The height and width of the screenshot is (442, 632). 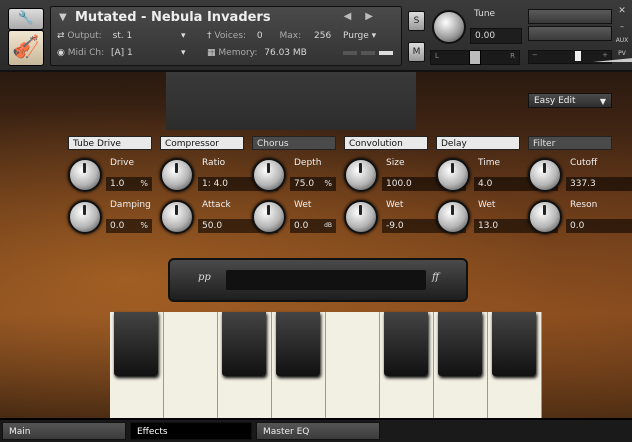 I want to click on param-value-text: 4.0, so click(x=485, y=184).